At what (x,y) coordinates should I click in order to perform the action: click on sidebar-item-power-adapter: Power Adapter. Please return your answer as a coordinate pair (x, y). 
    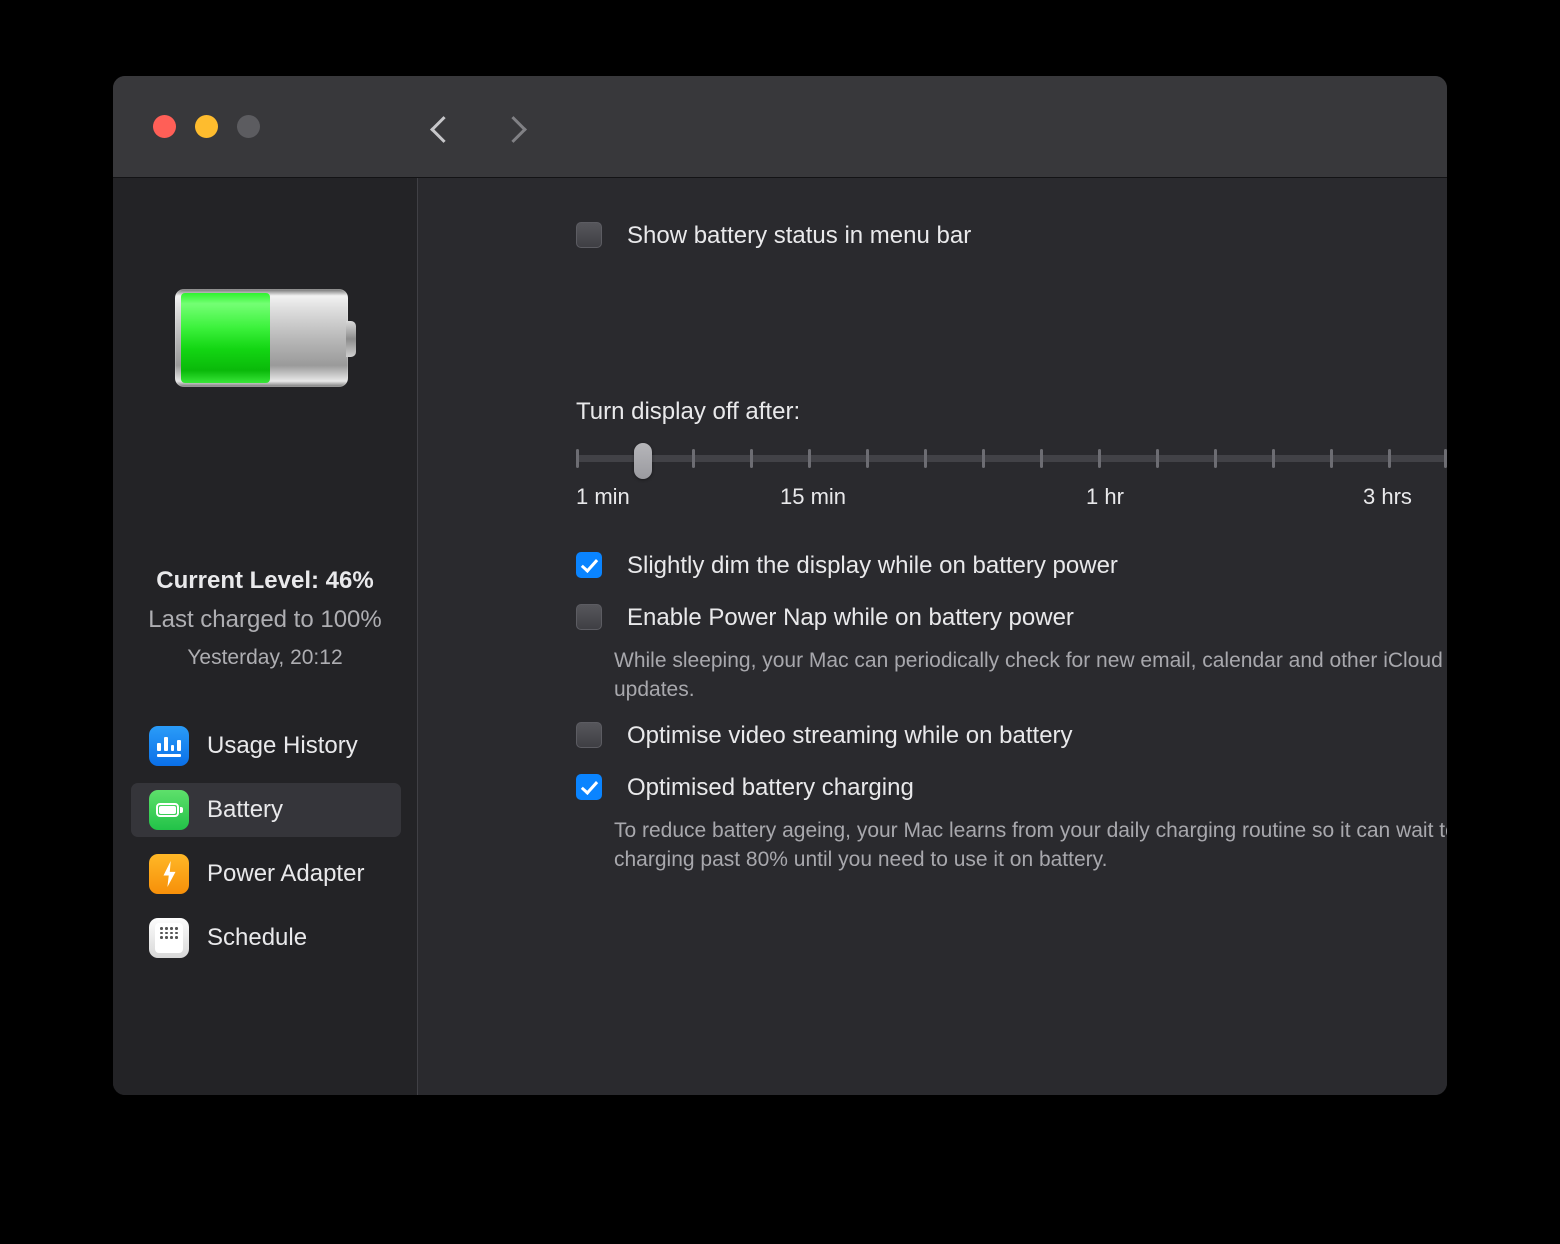
    Looking at the image, I should click on (266, 874).